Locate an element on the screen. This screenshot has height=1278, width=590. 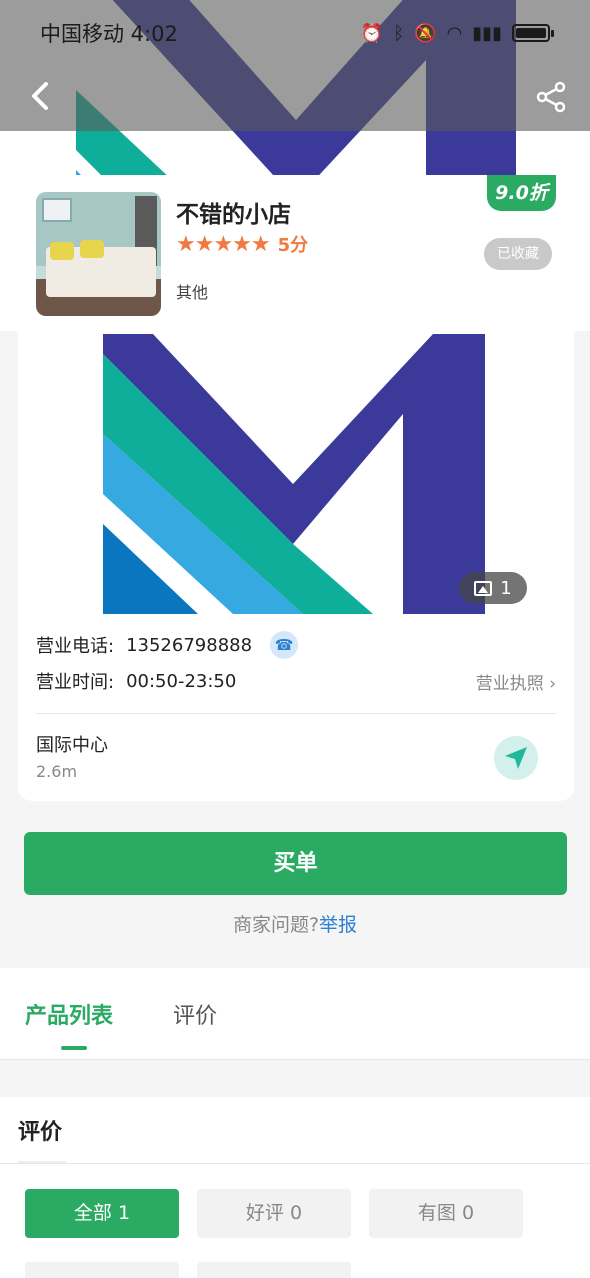
tab-reviews: 评价 is located at coordinates (195, 1014).